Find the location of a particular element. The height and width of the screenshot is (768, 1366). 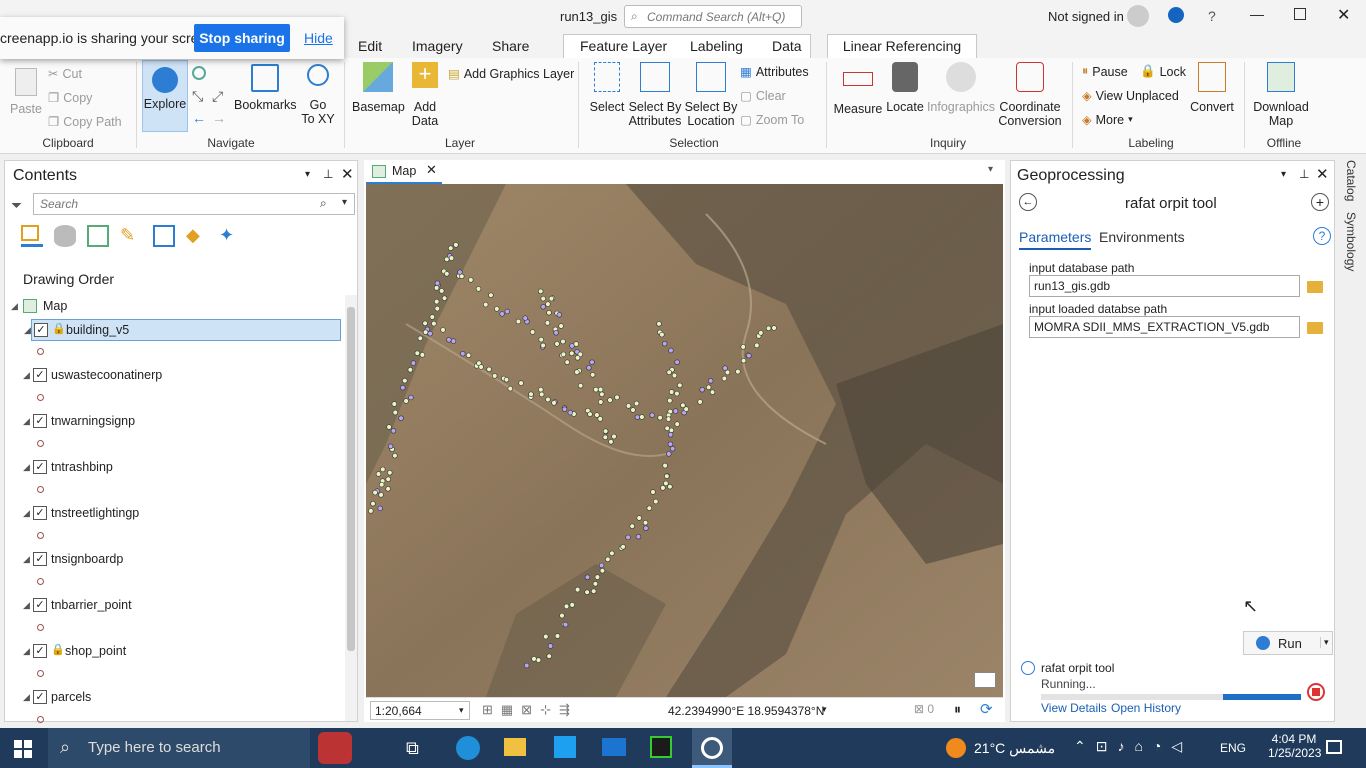

pycharm-icon is located at coordinates (661, 747).